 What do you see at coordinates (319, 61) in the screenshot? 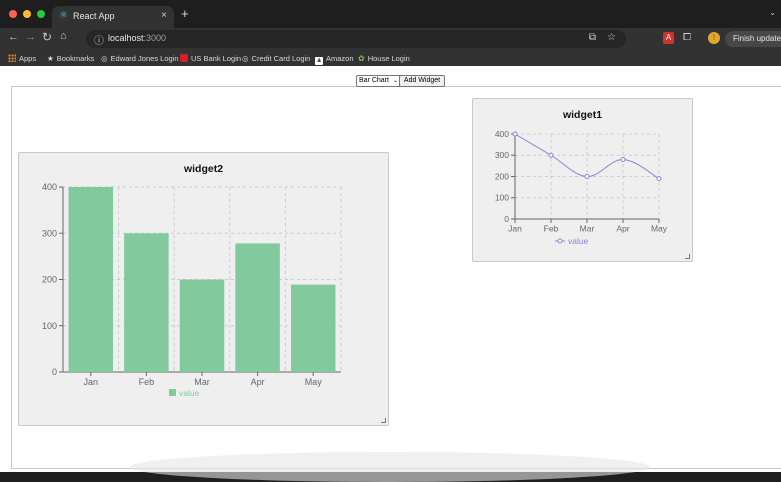
I see `amazon-icon: a` at bounding box center [319, 61].